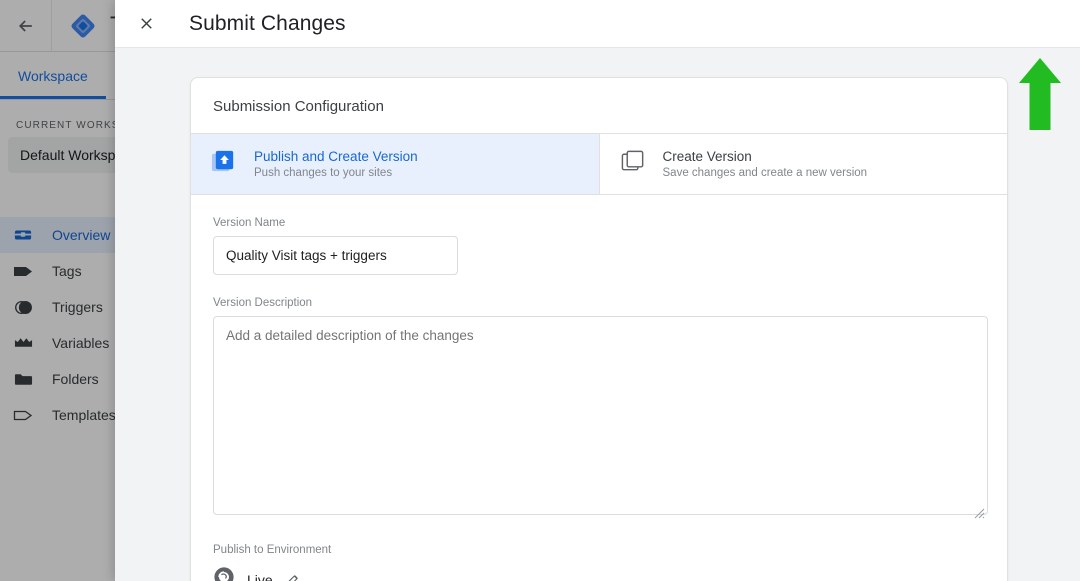 This screenshot has height=581, width=1080. What do you see at coordinates (263, 303) in the screenshot?
I see `version-description-label: Version Description` at bounding box center [263, 303].